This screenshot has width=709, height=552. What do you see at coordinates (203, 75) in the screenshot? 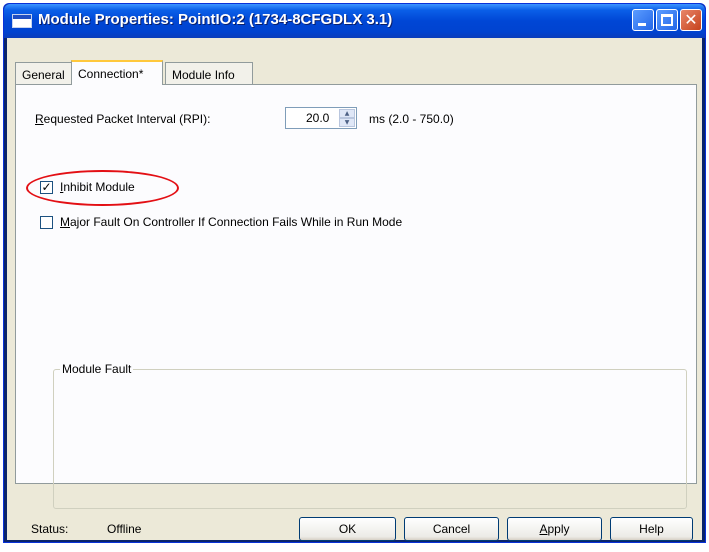
I see `tab-module-info-label: Module Info` at bounding box center [203, 75].